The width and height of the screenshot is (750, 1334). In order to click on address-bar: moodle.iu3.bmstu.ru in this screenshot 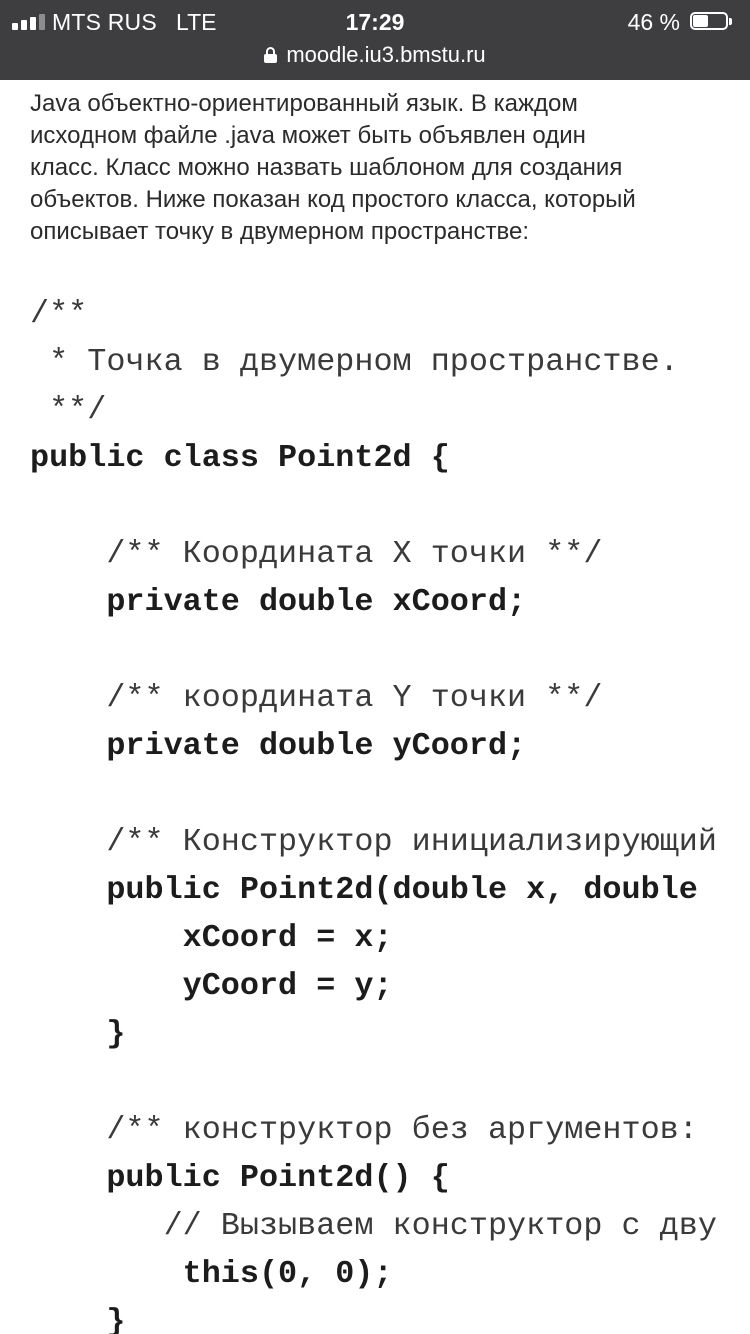, I will do `click(375, 55)`.